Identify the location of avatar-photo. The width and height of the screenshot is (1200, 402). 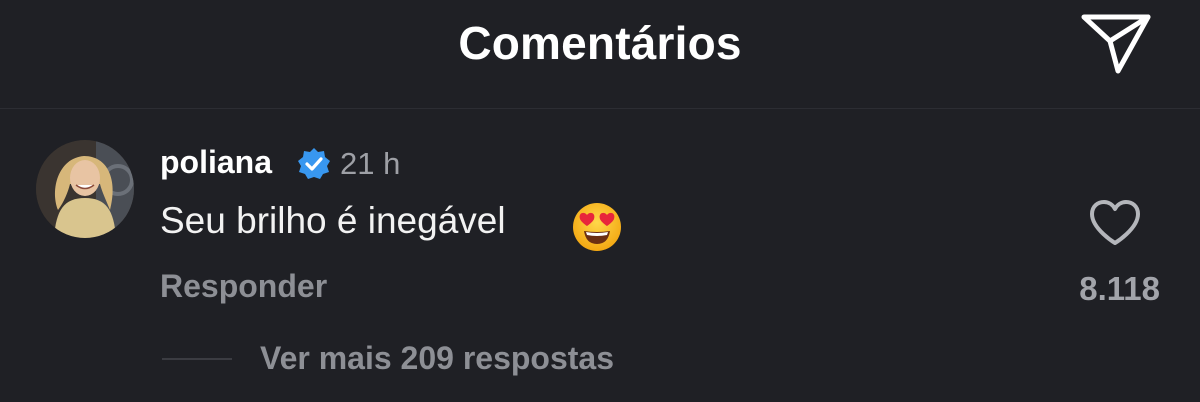
(85, 189).